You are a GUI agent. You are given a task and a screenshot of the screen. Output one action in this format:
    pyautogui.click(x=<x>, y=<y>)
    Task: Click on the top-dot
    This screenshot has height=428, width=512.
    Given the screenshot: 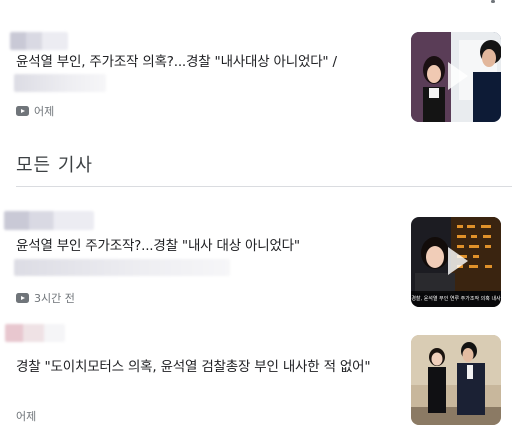 What is the action you would take?
    pyautogui.click(x=493, y=1)
    